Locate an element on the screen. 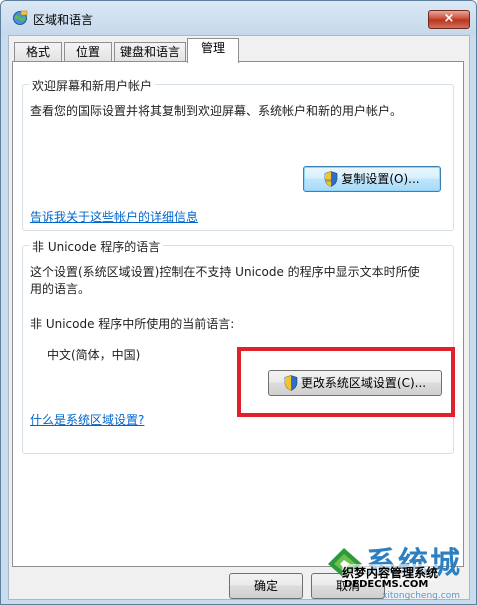  uac-shield-icon is located at coordinates (331, 178).